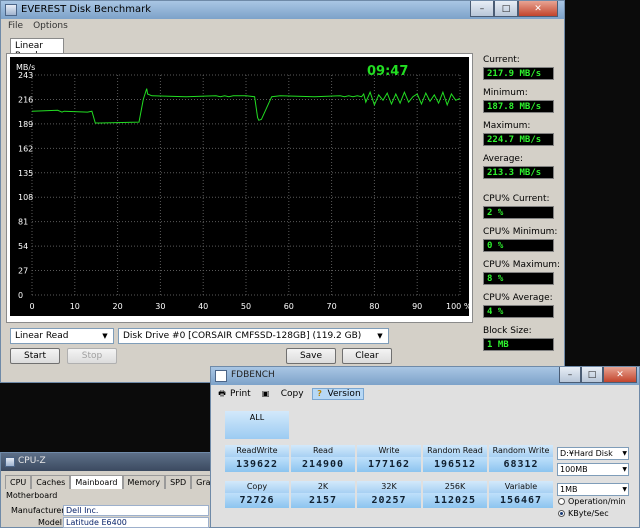  What do you see at coordinates (521, 451) in the screenshot?
I see `random-write-label: Random Write` at bounding box center [521, 451].